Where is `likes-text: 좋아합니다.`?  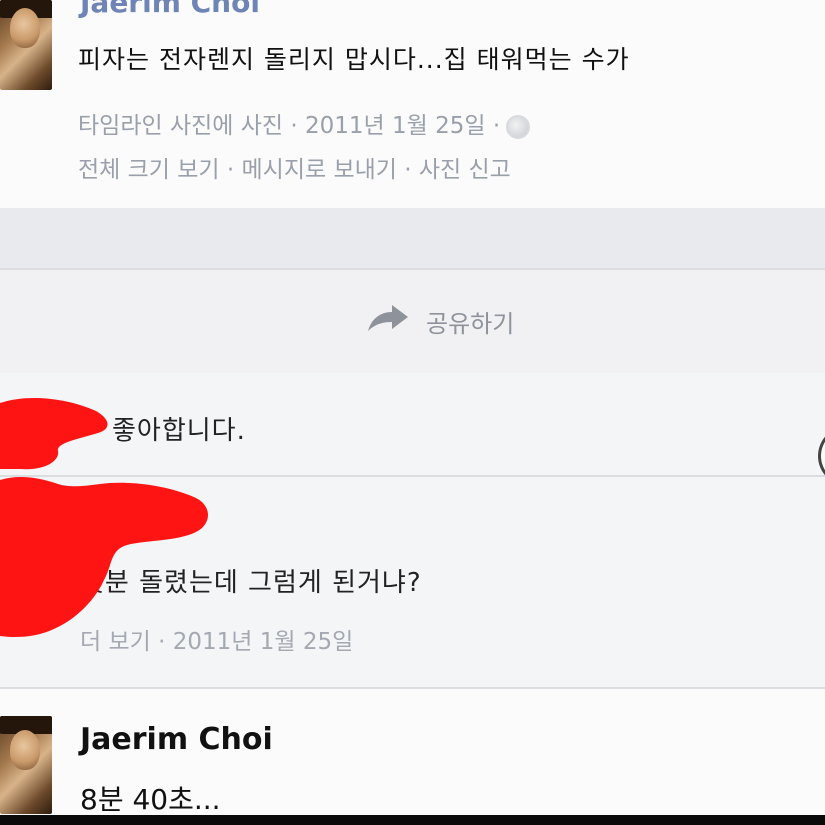 likes-text: 좋아합니다. is located at coordinates (179, 428).